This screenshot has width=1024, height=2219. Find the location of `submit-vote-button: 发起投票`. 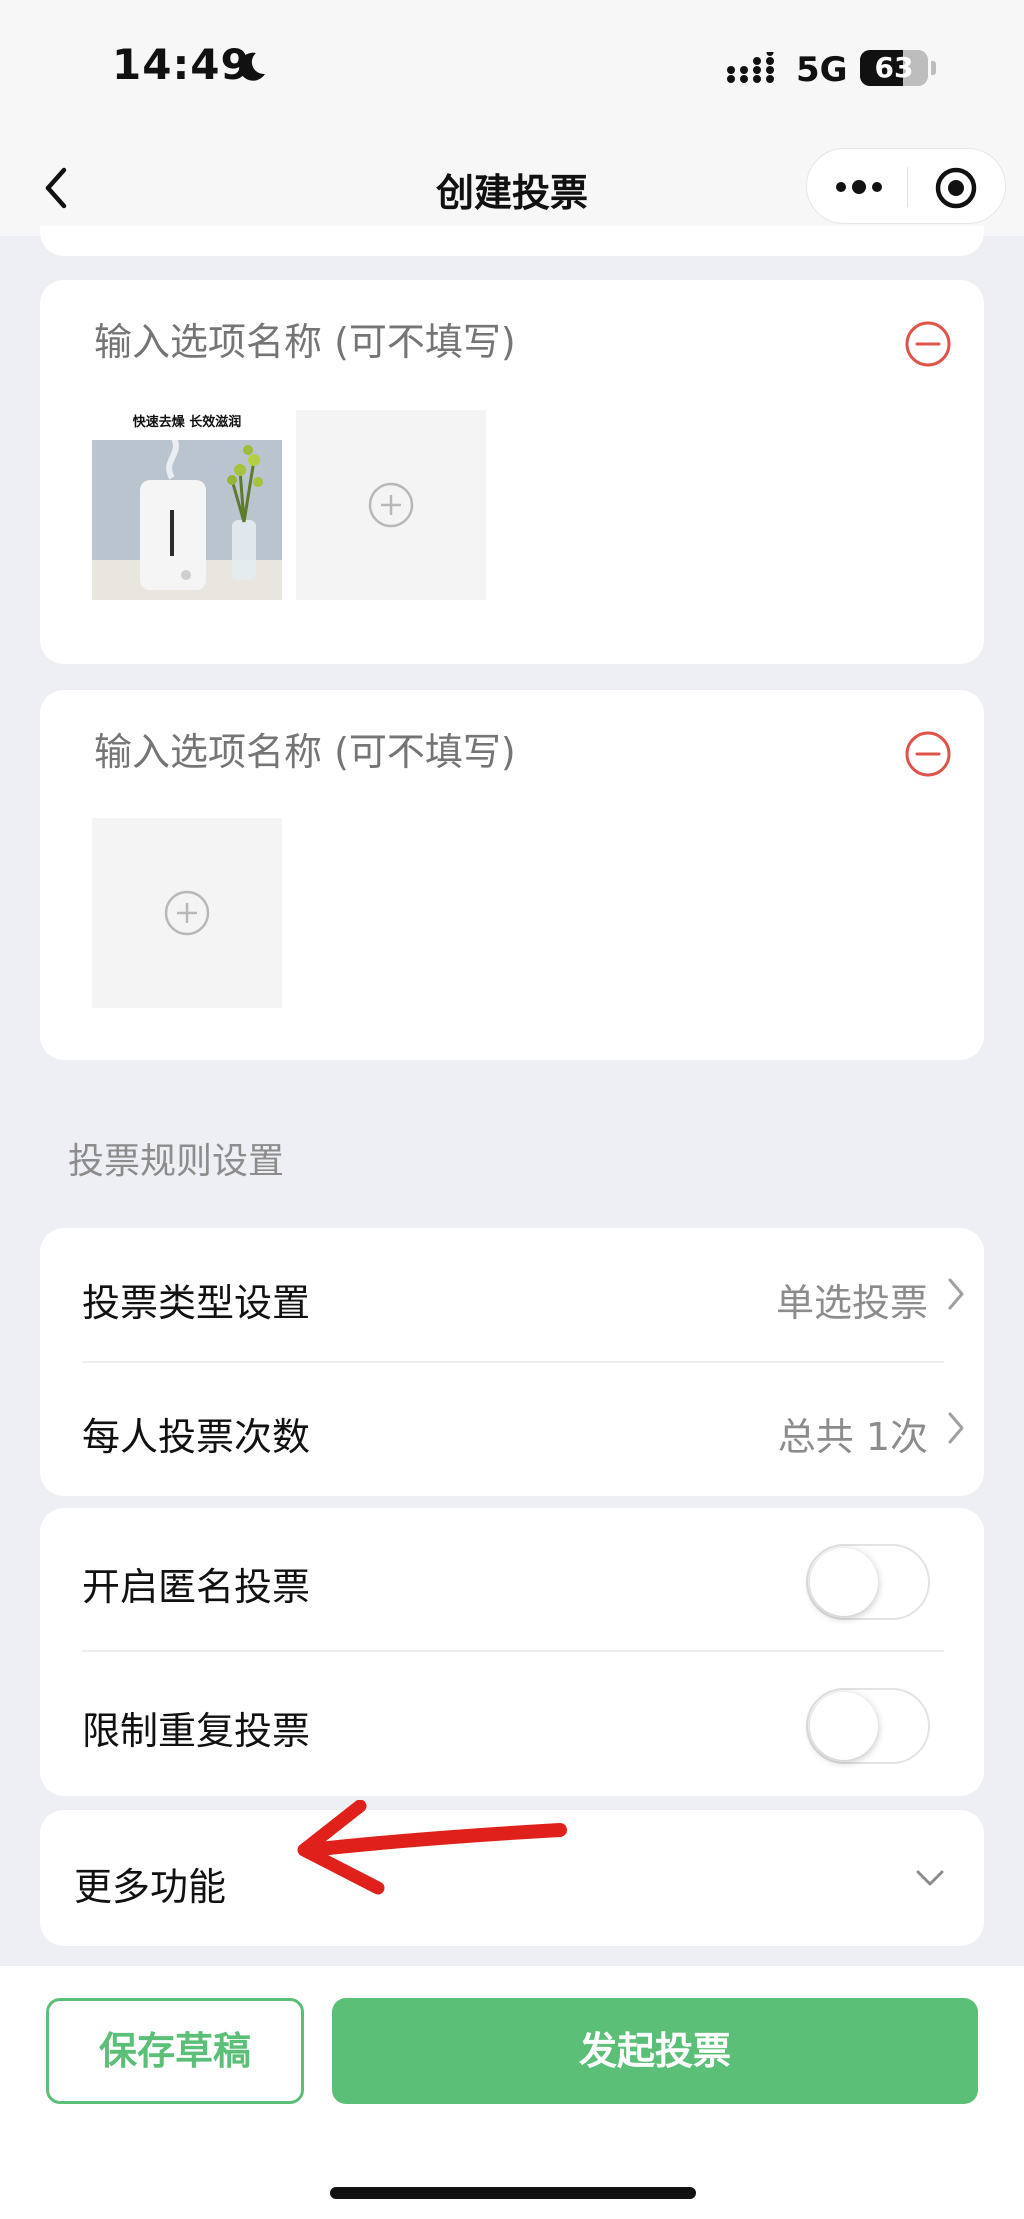

submit-vote-button: 发起投票 is located at coordinates (655, 2051).